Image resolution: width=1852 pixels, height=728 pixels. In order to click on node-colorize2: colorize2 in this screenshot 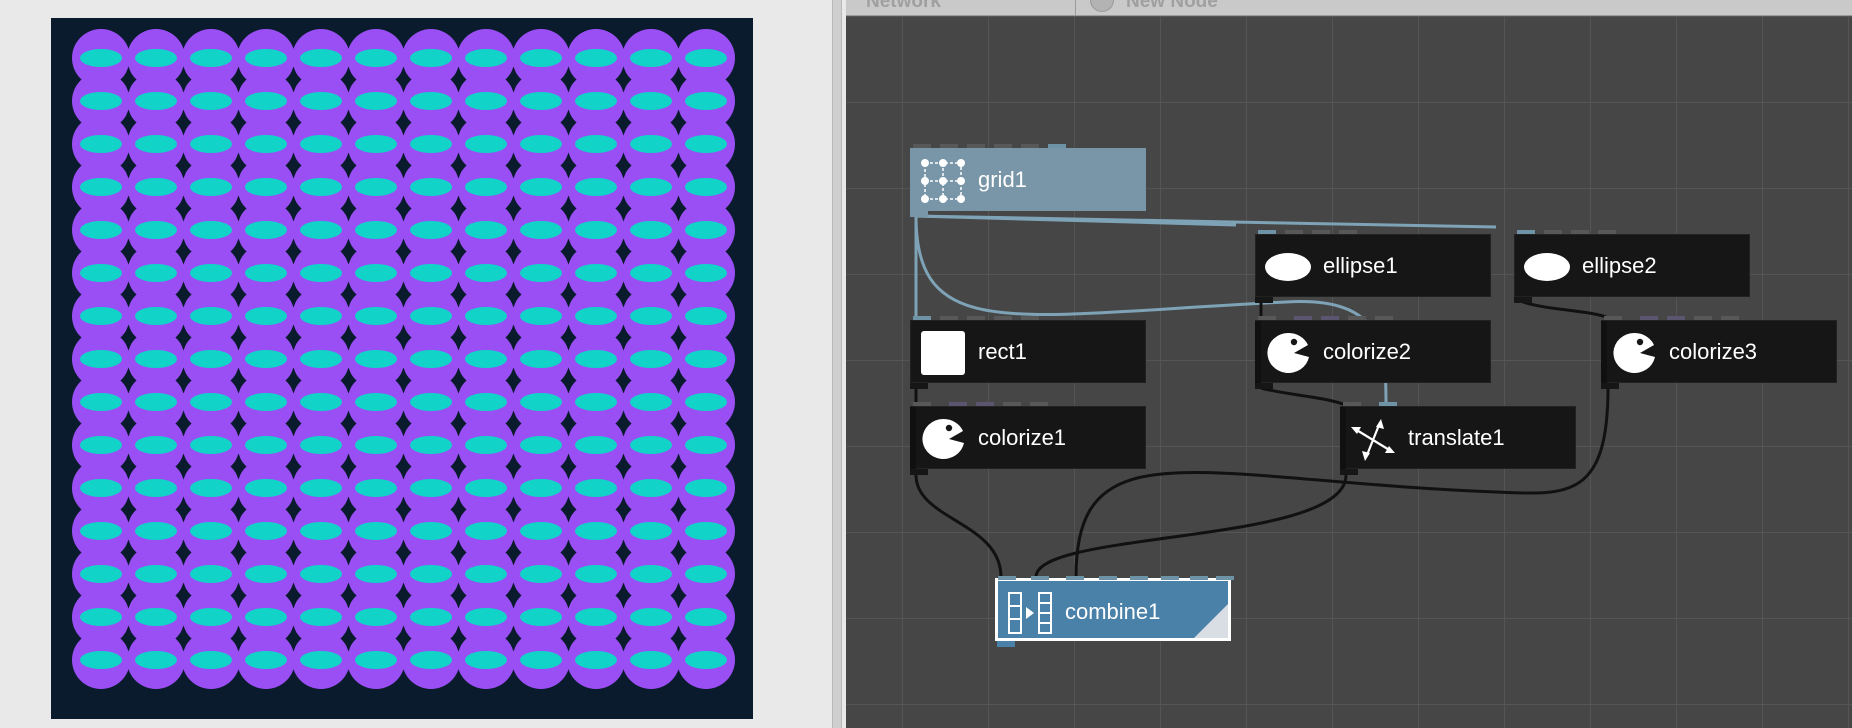, I will do `click(1373, 352)`.